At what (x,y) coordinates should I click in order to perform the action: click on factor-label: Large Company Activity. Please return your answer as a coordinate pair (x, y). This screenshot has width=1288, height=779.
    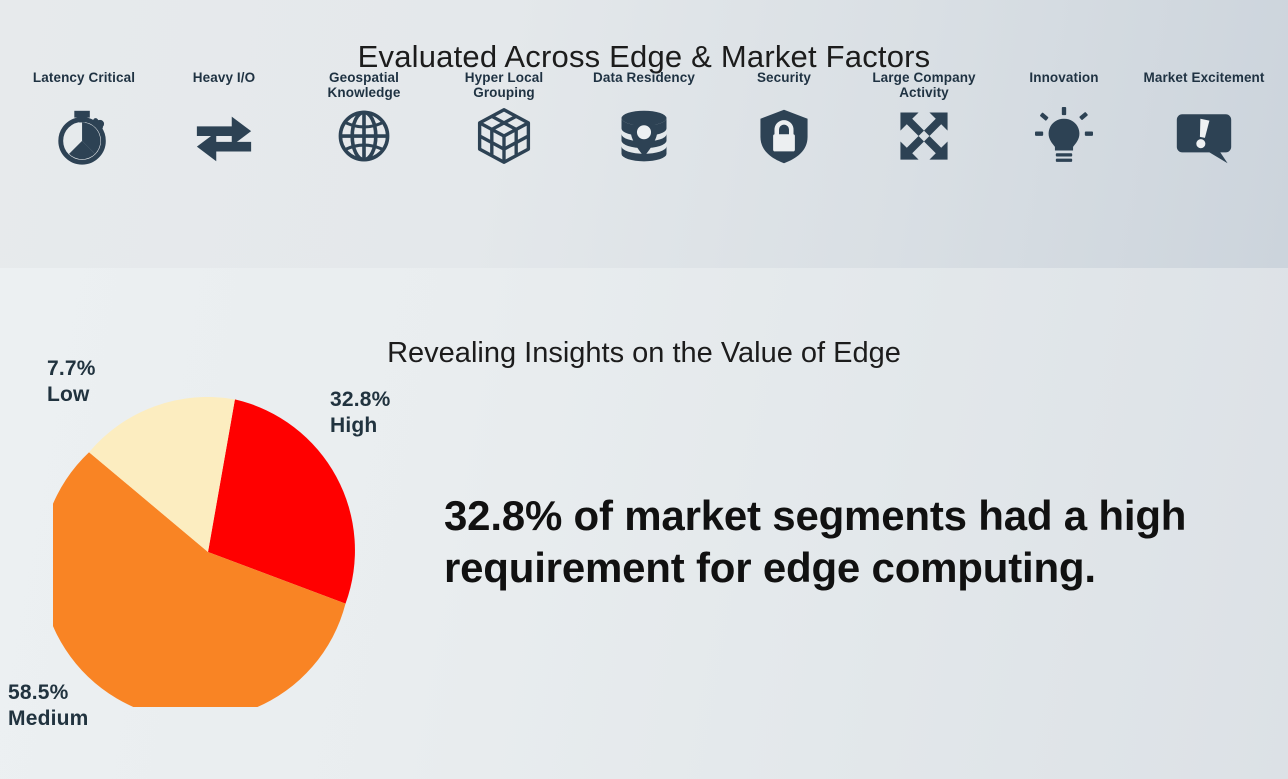
    Looking at the image, I should click on (924, 85).